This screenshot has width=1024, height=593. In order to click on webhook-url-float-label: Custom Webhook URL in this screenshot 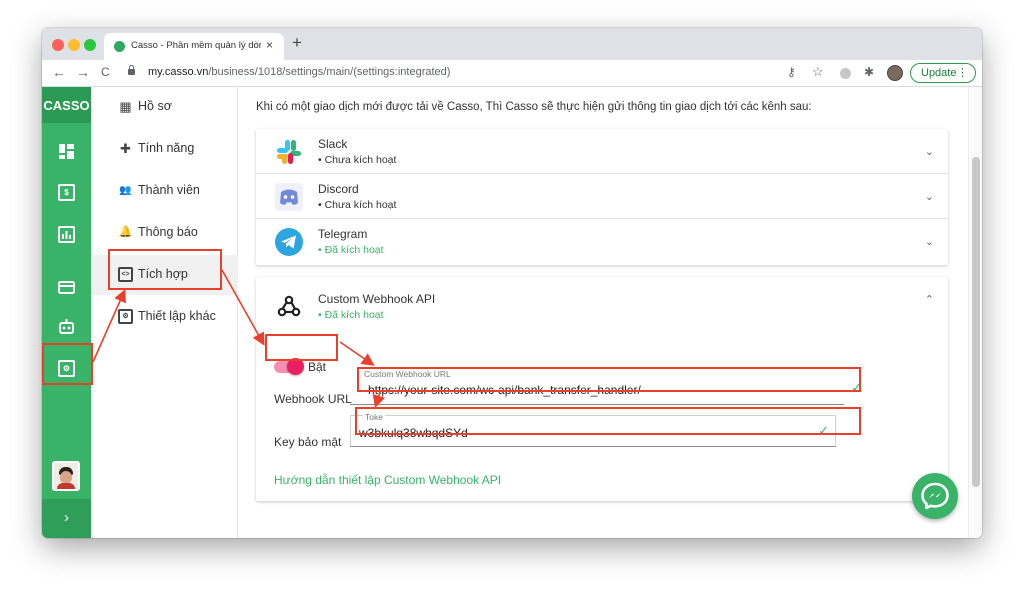, I will do `click(407, 374)`.